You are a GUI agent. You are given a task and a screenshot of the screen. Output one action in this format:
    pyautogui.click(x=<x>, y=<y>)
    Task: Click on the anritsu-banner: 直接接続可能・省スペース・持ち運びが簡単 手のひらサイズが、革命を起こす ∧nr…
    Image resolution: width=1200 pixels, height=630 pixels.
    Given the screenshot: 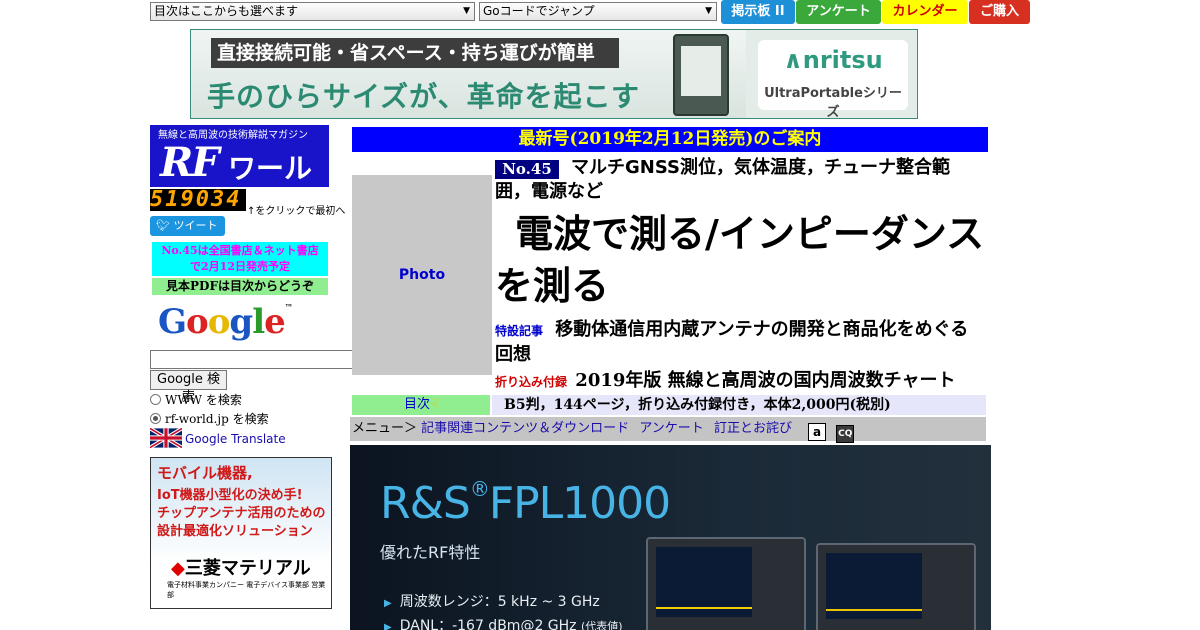 What is the action you would take?
    pyautogui.click(x=554, y=74)
    